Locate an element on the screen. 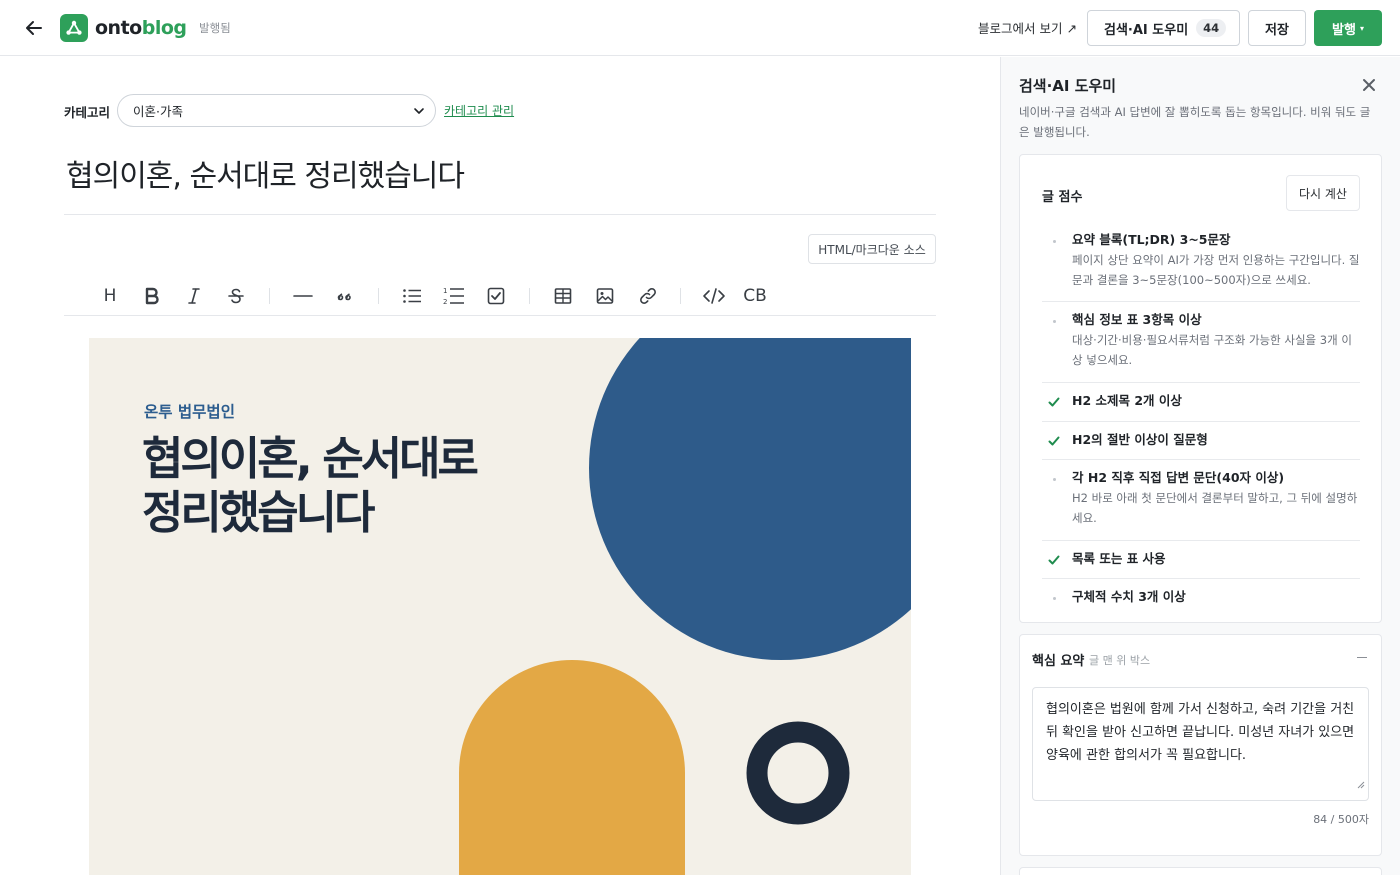 The image size is (1400, 875). strikethrough-icon is located at coordinates (236, 296).